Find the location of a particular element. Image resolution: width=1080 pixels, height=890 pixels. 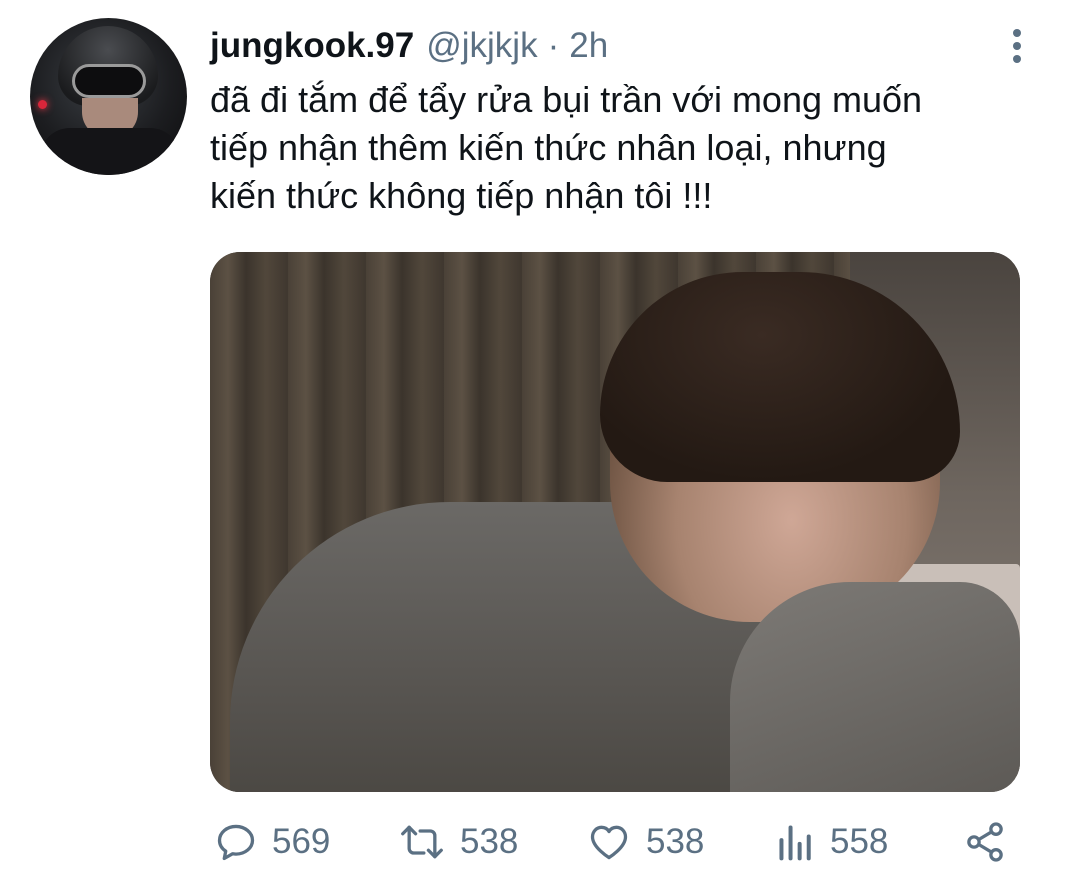

share-button is located at coordinates (985, 842).